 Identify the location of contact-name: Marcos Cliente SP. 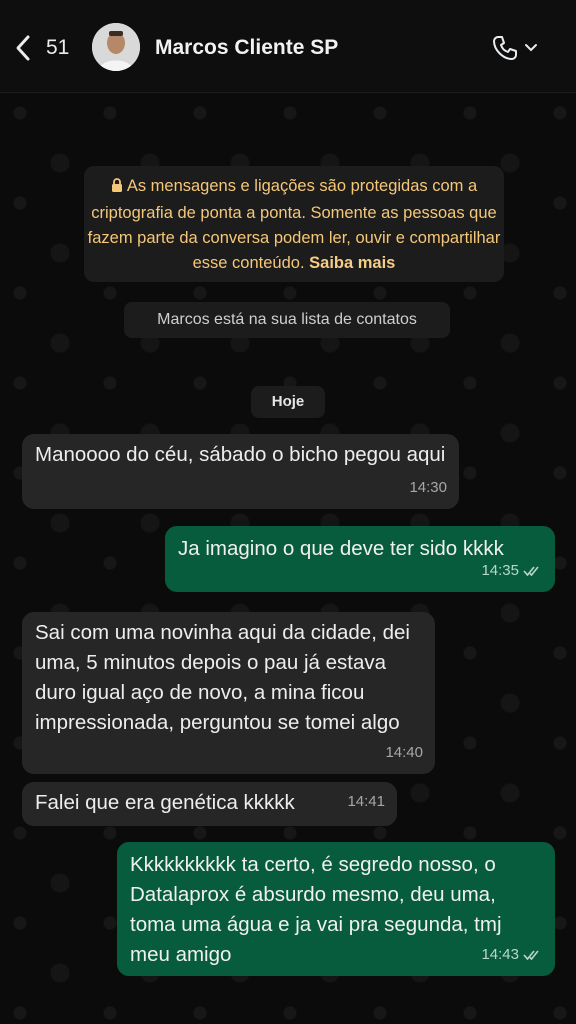
(246, 48).